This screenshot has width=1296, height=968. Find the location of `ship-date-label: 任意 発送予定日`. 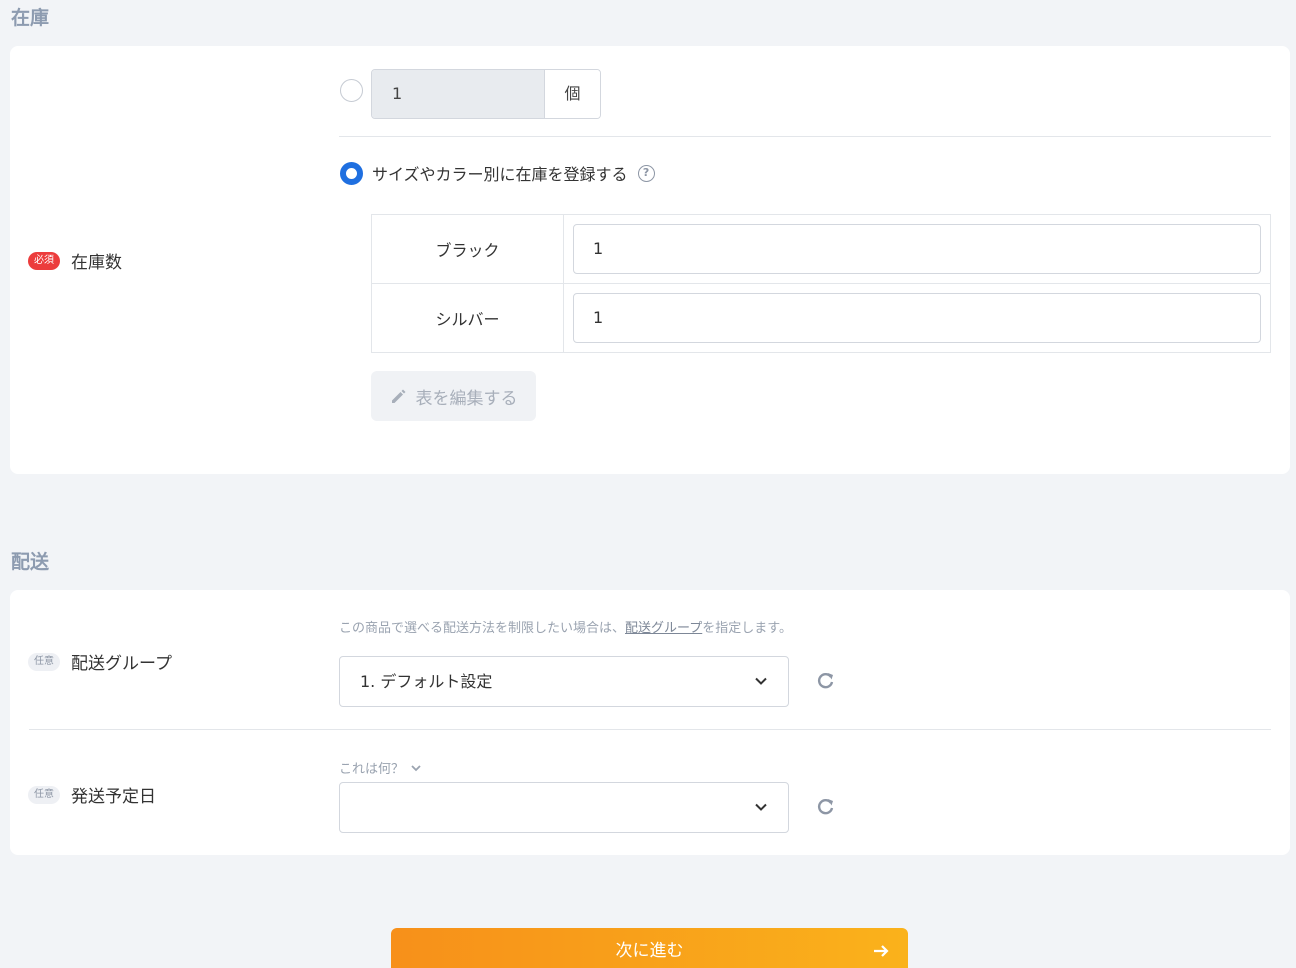

ship-date-label: 任意 発送予定日 is located at coordinates (92, 794).